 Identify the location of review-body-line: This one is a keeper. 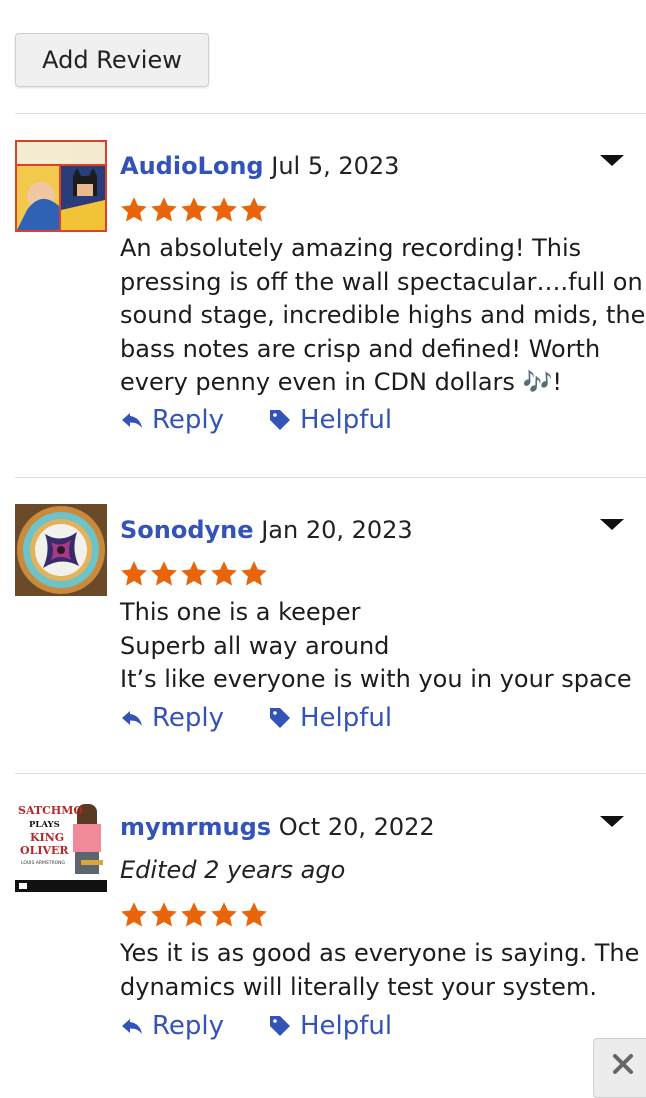
(240, 612).